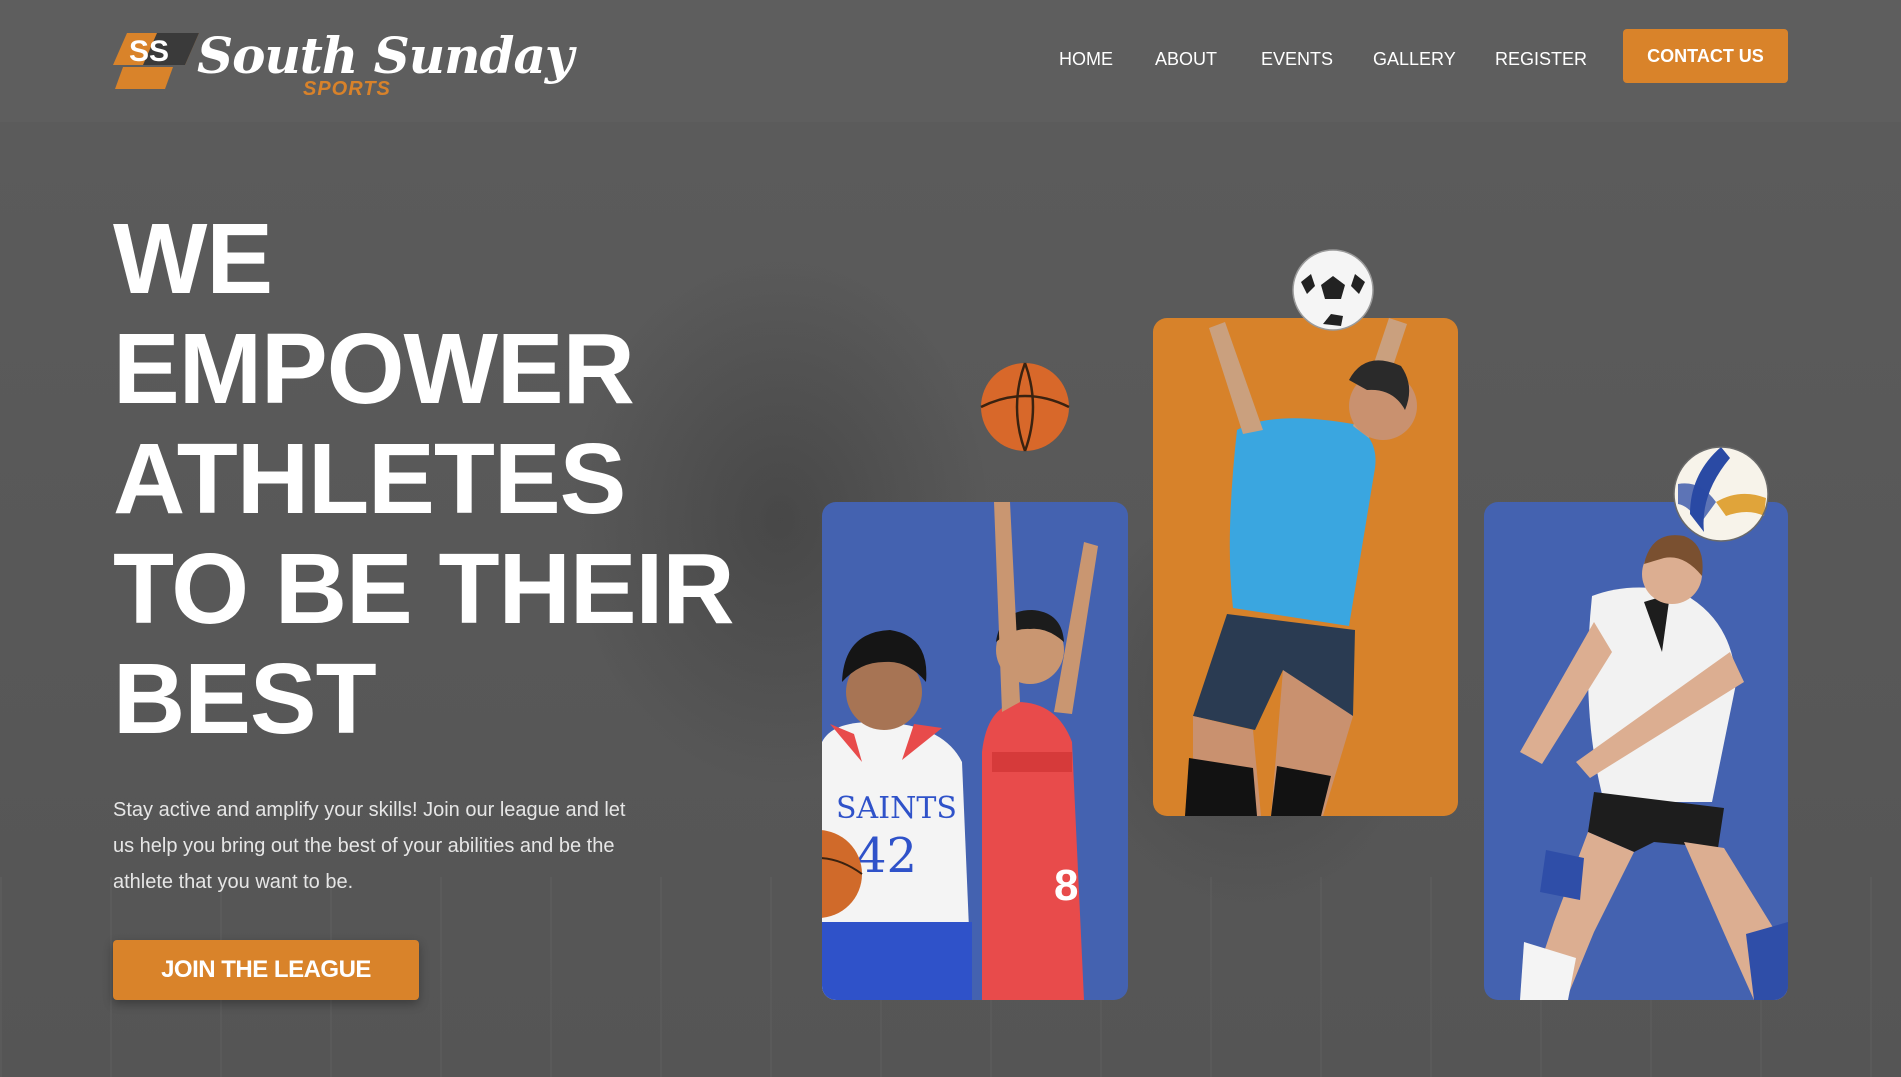 The width and height of the screenshot is (1901, 1077). I want to click on brand-logo: SS South Sunday SPORTS, so click(343, 63).